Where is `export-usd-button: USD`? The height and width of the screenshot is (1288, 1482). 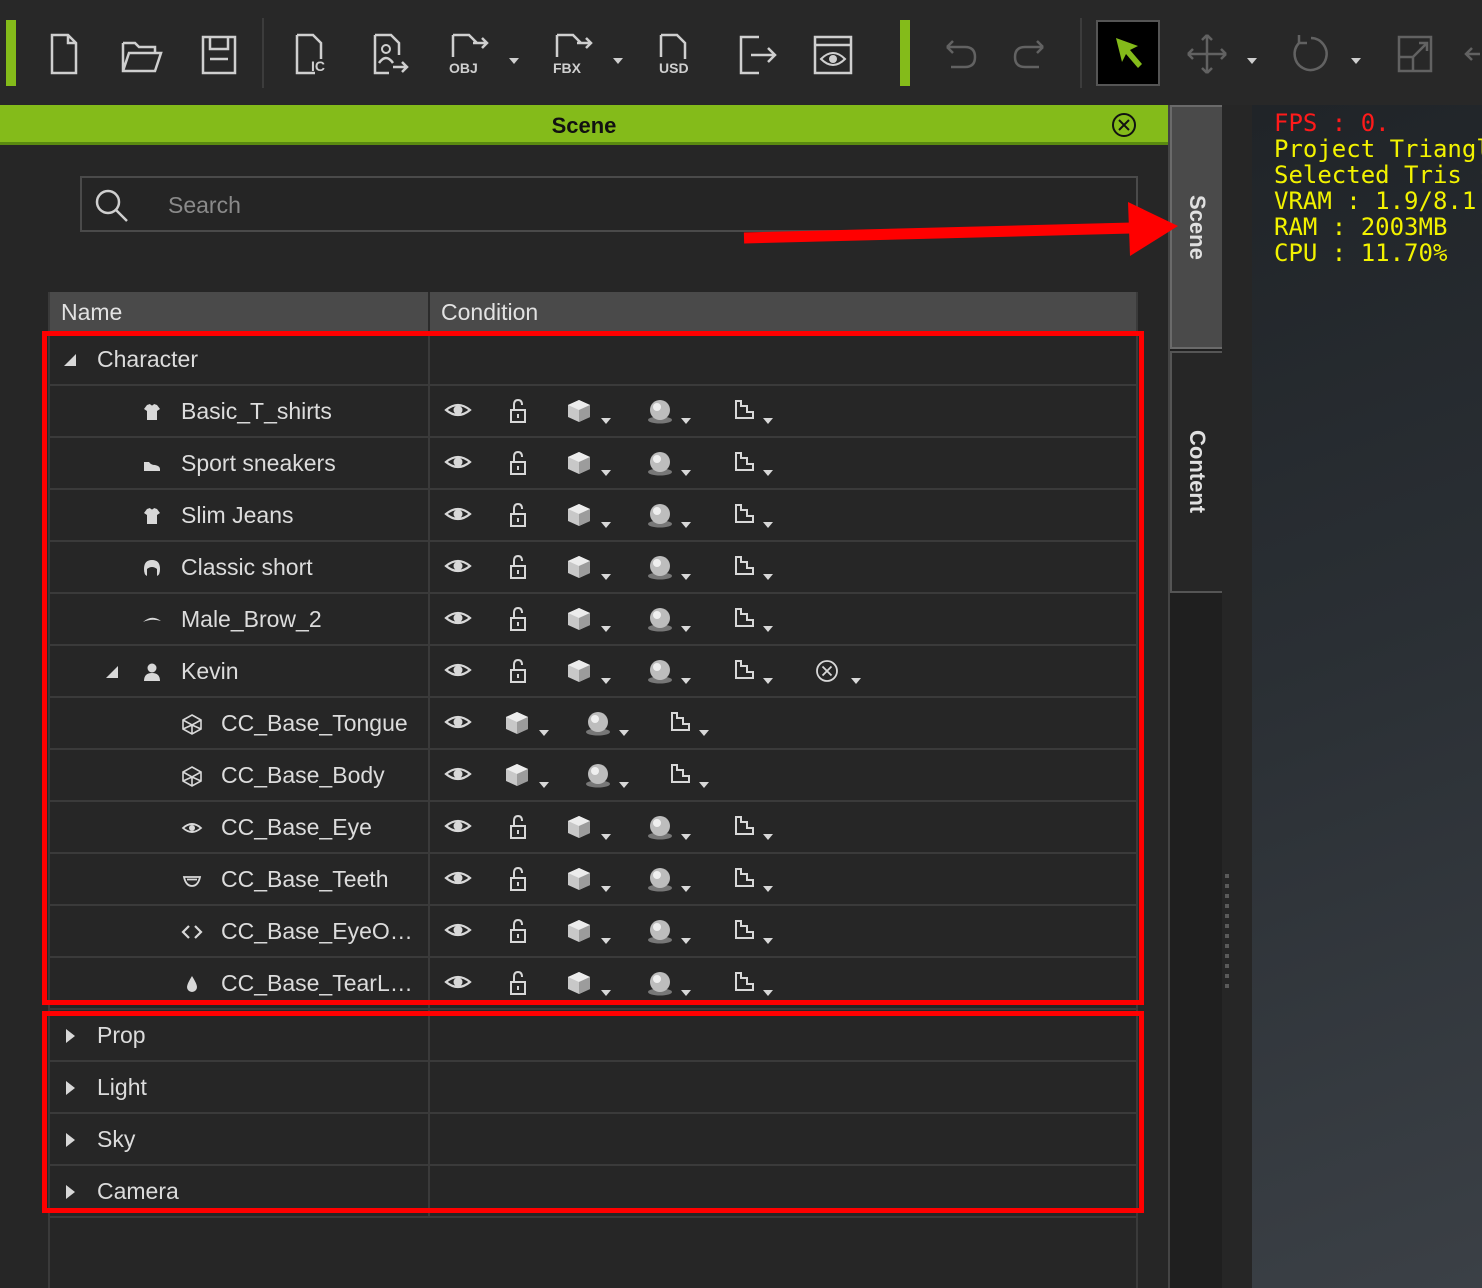
export-usd-button: USD is located at coordinates (675, 54).